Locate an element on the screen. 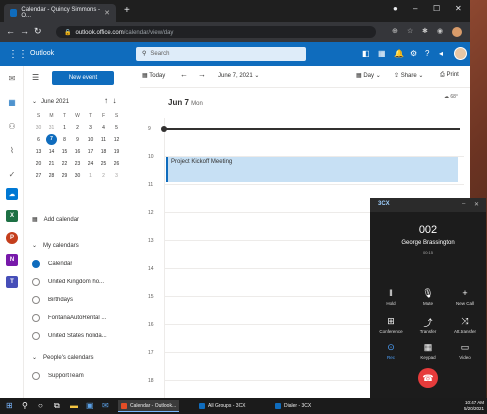 This screenshot has width=487, height=414. powerpoint-icon: P is located at coordinates (12, 238).